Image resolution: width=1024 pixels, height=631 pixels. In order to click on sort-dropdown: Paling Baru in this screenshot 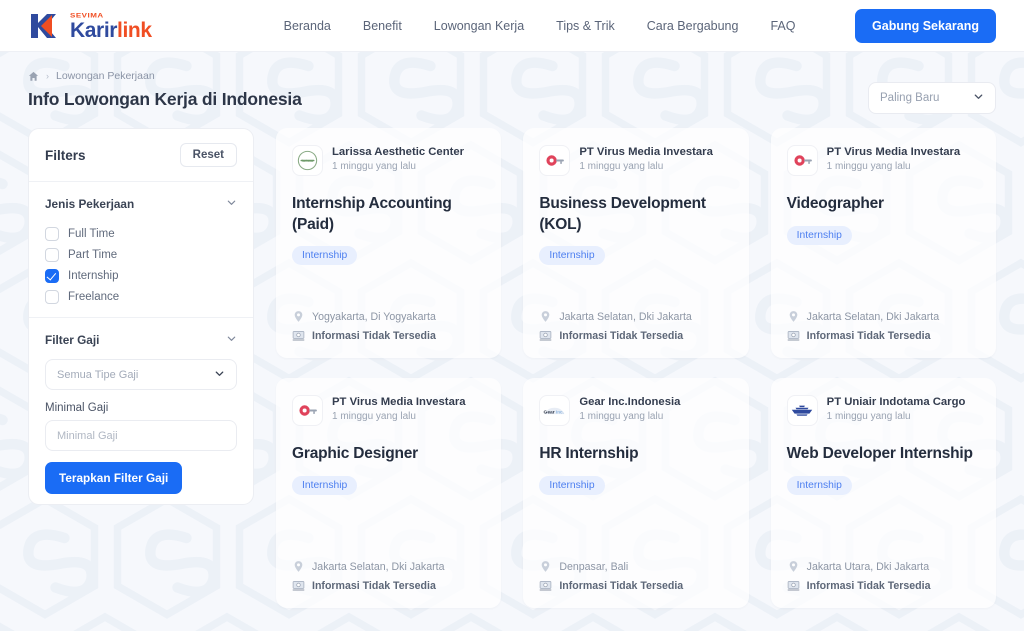, I will do `click(932, 98)`.